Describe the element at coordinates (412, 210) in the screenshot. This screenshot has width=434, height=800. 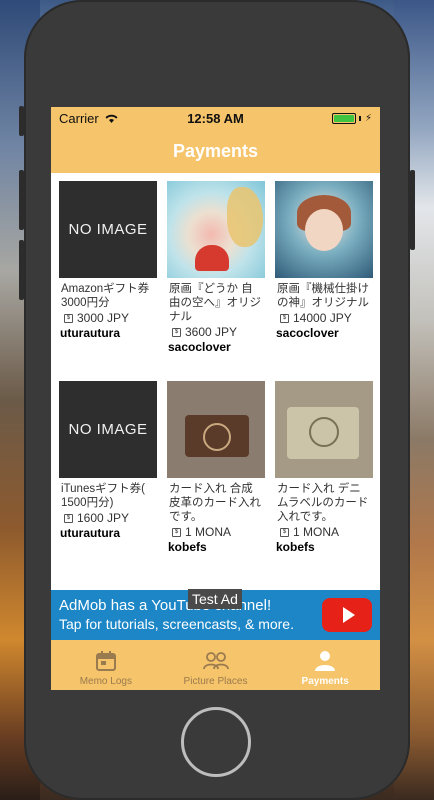
I see `power-button` at that location.